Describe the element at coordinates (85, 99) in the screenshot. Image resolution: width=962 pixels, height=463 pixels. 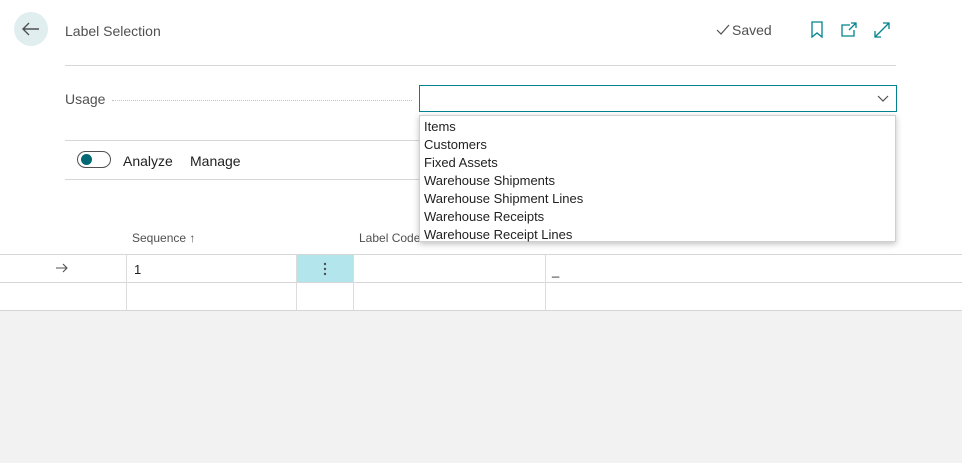
I see `usage-label: Usage` at that location.